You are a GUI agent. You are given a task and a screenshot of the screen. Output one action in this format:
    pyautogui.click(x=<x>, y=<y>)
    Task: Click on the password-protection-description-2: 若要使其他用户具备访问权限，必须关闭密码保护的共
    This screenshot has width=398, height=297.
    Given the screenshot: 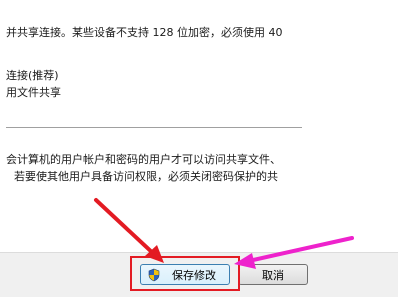 What is the action you would take?
    pyautogui.click(x=146, y=176)
    